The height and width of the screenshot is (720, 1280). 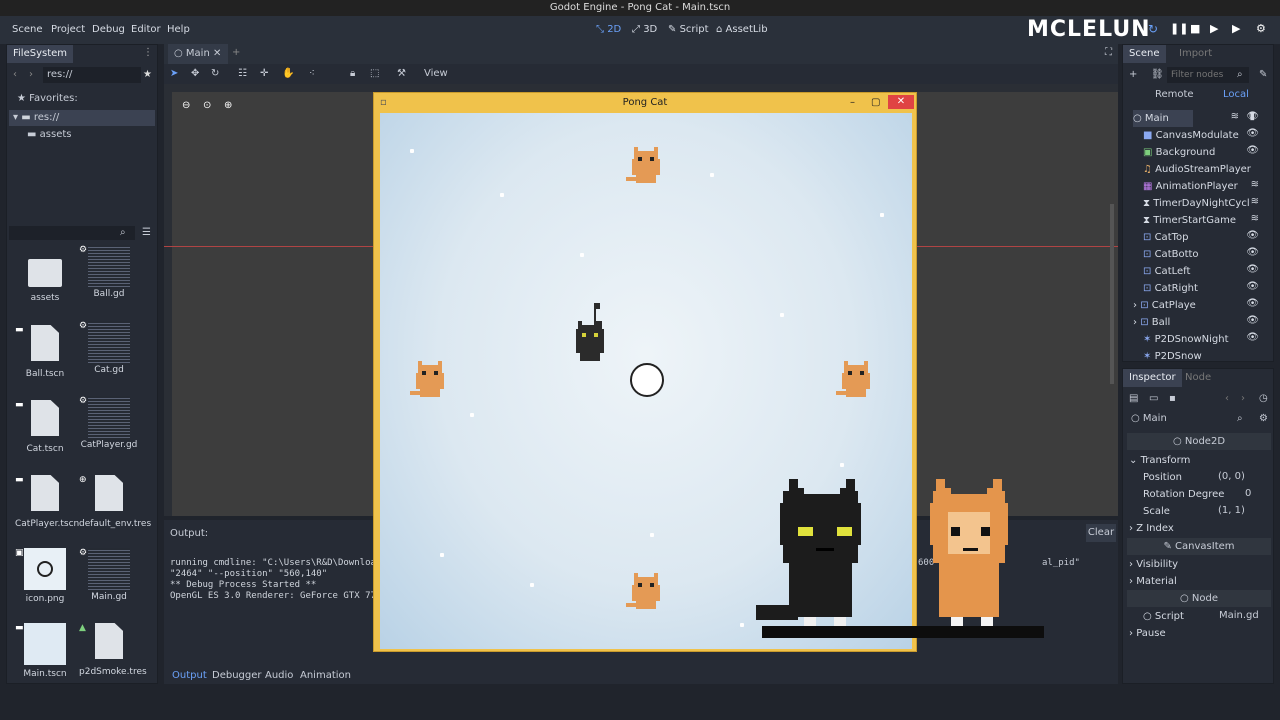 What do you see at coordinates (1195, 28) in the screenshot?
I see `stop-icon: ■` at bounding box center [1195, 28].